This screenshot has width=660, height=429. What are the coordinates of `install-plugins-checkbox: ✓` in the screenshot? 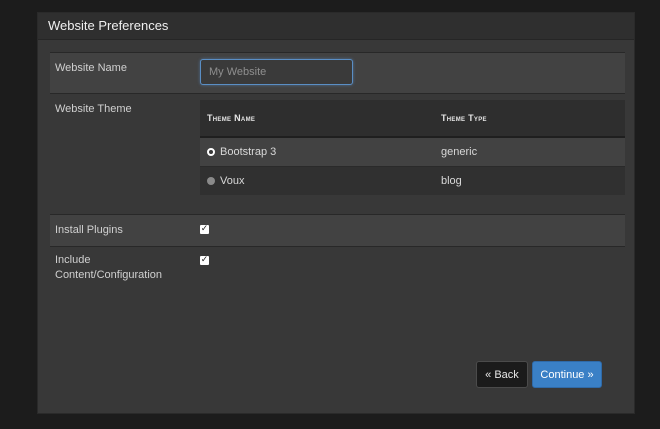 It's located at (204, 229).